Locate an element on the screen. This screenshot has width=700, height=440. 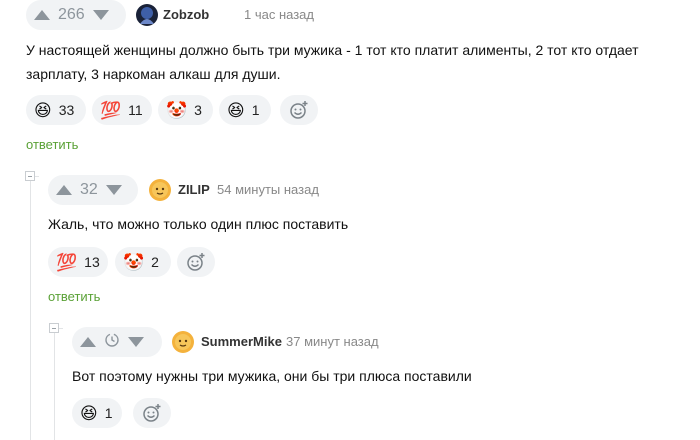
reaction-count: 3 is located at coordinates (198, 110).